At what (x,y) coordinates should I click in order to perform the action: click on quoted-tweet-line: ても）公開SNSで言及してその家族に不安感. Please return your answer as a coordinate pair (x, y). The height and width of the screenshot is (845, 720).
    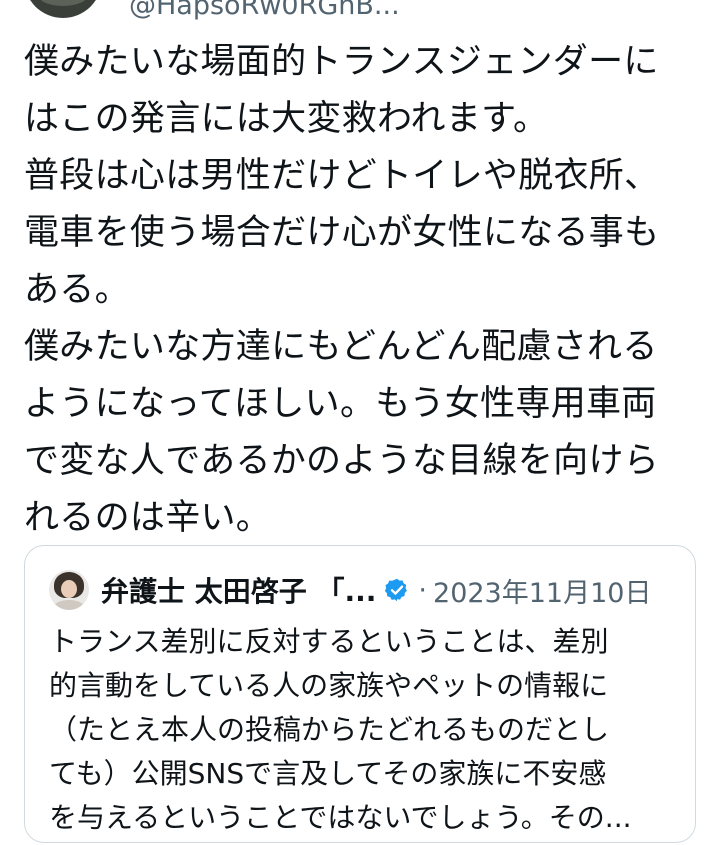
    Looking at the image, I should click on (328, 773).